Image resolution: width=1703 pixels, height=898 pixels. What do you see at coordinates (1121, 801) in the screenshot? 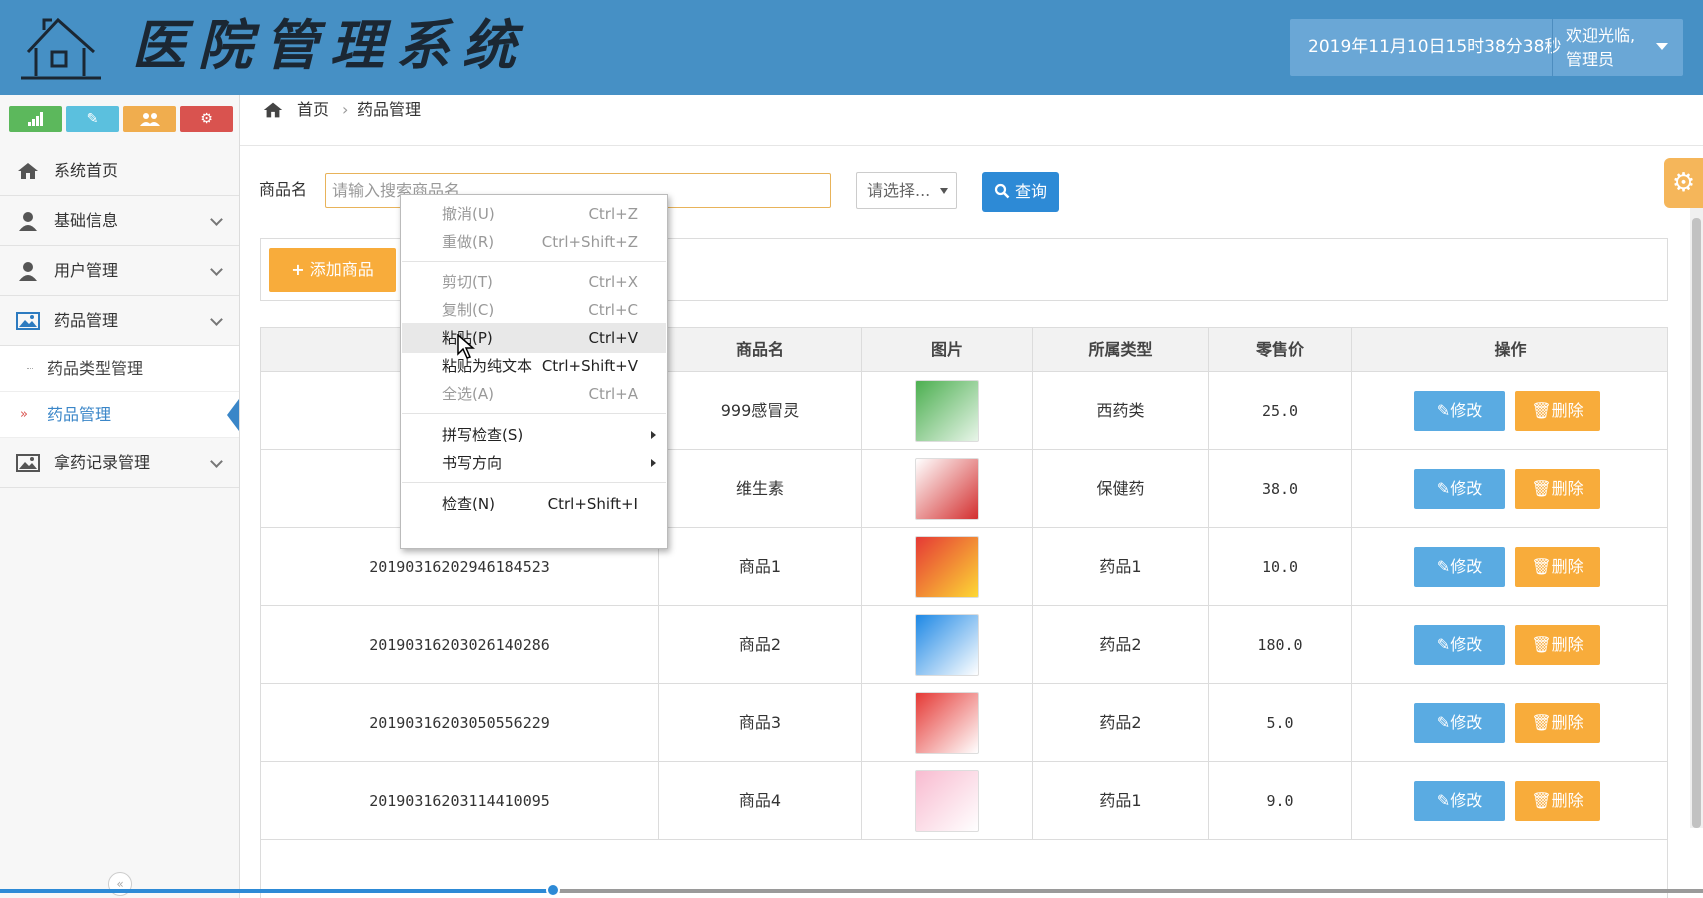
I see `cell-type: 药品1` at bounding box center [1121, 801].